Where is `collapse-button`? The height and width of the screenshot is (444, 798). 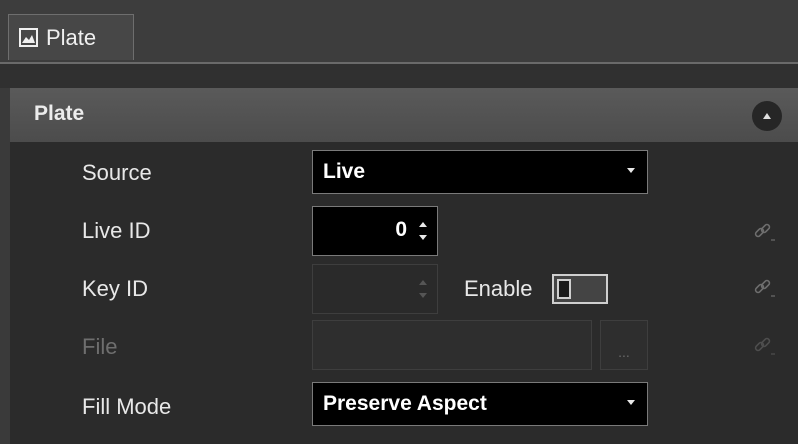
collapse-button is located at coordinates (767, 116).